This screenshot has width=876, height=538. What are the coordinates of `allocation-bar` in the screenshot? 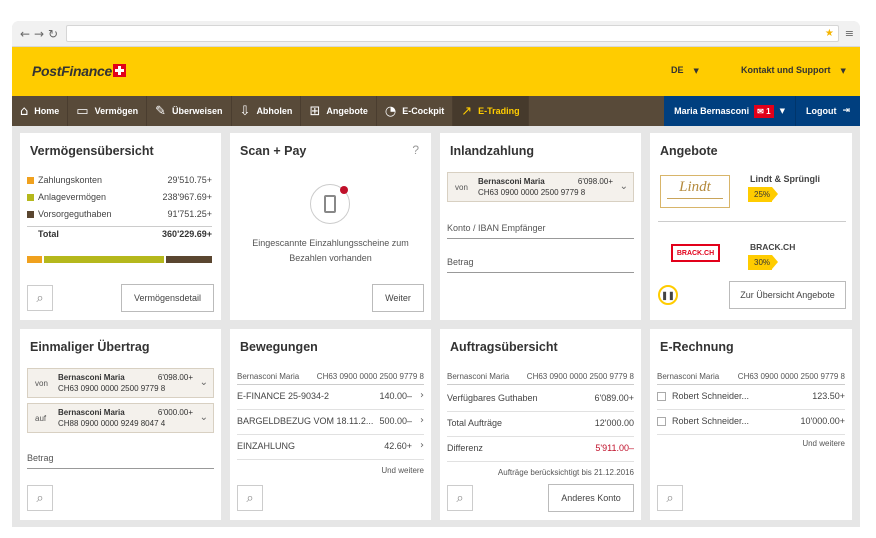 It's located at (119, 259).